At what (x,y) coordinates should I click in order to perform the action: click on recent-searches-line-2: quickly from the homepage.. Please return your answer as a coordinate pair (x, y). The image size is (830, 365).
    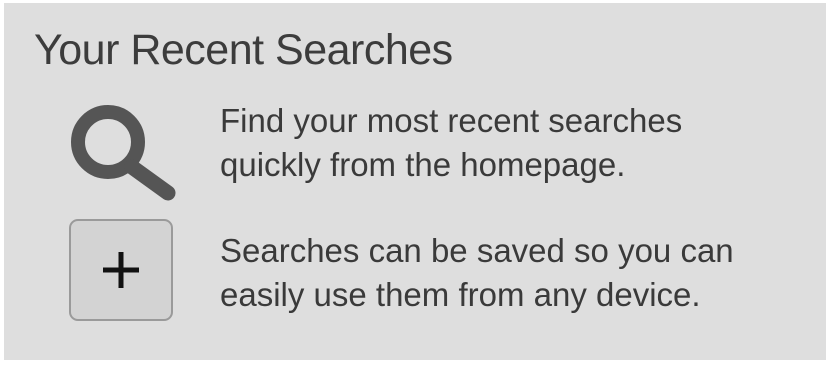
    Looking at the image, I should click on (423, 164).